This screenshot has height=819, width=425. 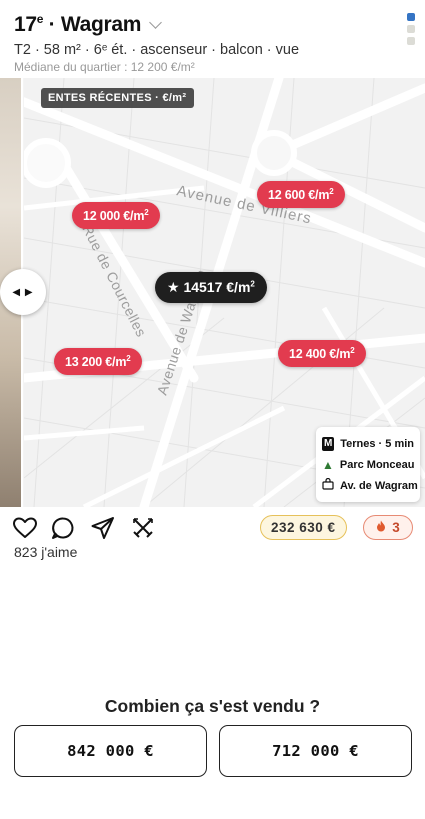 What do you see at coordinates (252, 284) in the screenshot?
I see `subject-unit-exponent: 2` at bounding box center [252, 284].